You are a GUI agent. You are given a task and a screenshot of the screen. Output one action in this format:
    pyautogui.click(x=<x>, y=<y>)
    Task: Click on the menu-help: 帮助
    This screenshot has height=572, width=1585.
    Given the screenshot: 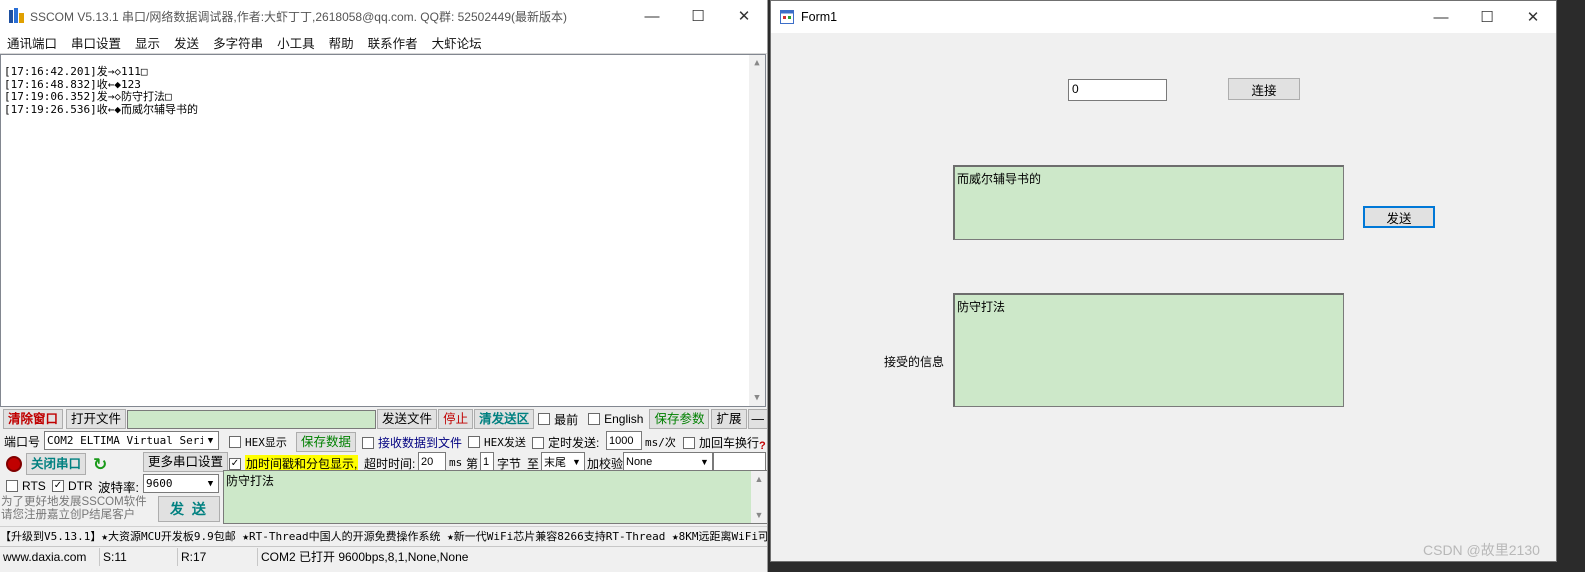 What is the action you would take?
    pyautogui.click(x=341, y=42)
    